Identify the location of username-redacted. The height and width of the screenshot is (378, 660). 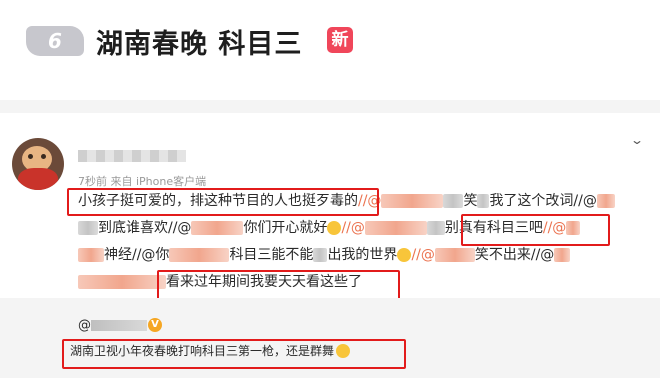
(132, 156).